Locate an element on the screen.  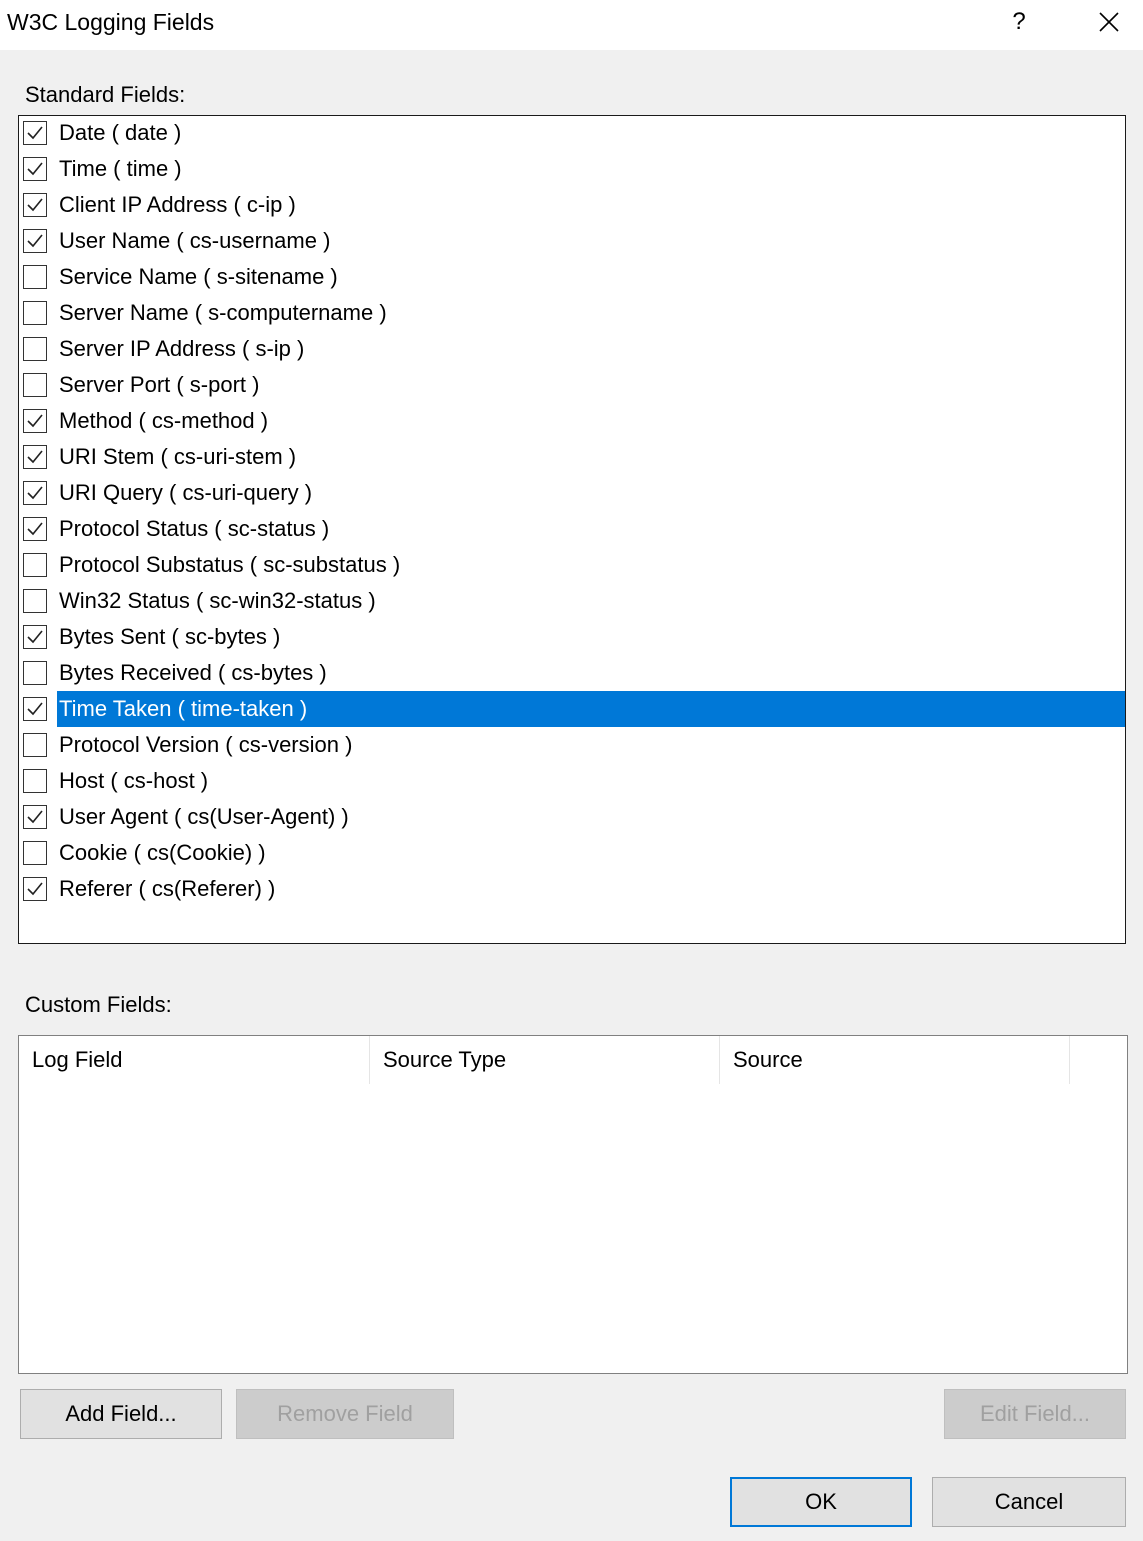
close-icon is located at coordinates (1109, 22).